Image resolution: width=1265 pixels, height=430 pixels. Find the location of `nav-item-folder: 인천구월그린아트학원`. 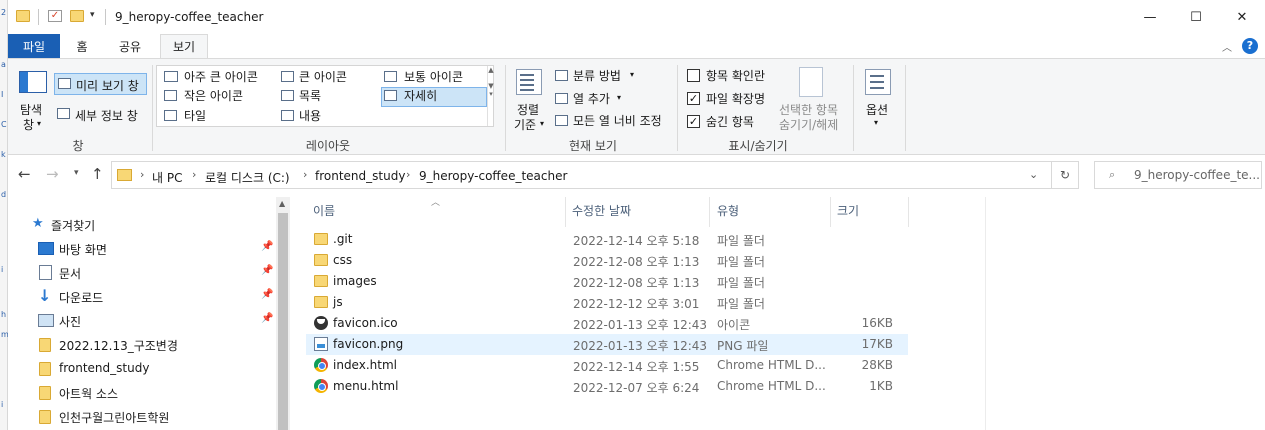

nav-item-folder: 인천구월그린아트학원 is located at coordinates (143, 417).